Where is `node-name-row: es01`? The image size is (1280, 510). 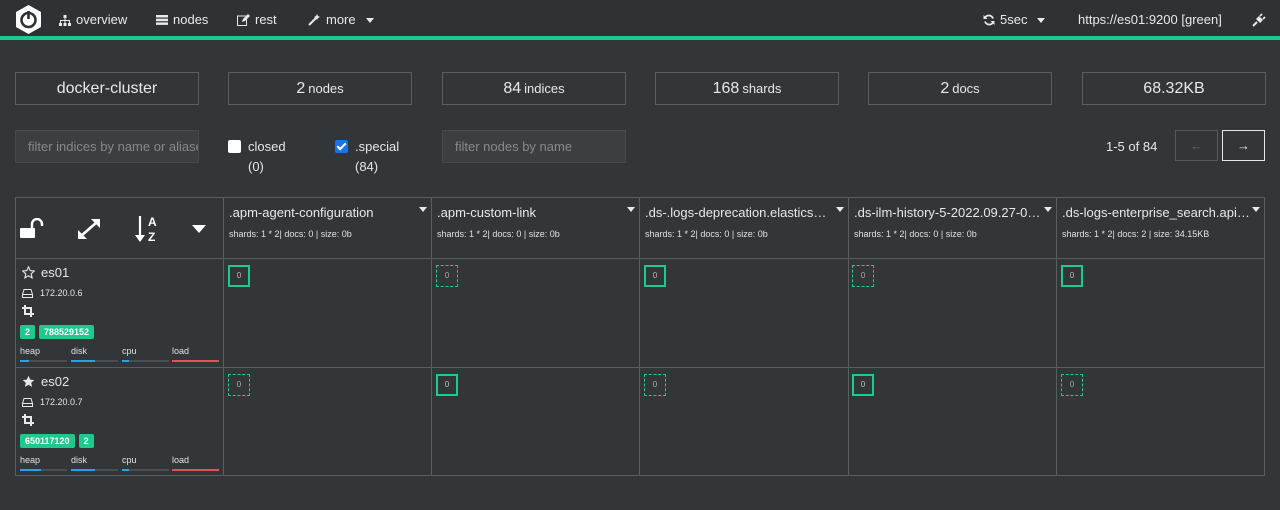
node-name-row: es01 is located at coordinates (45, 272).